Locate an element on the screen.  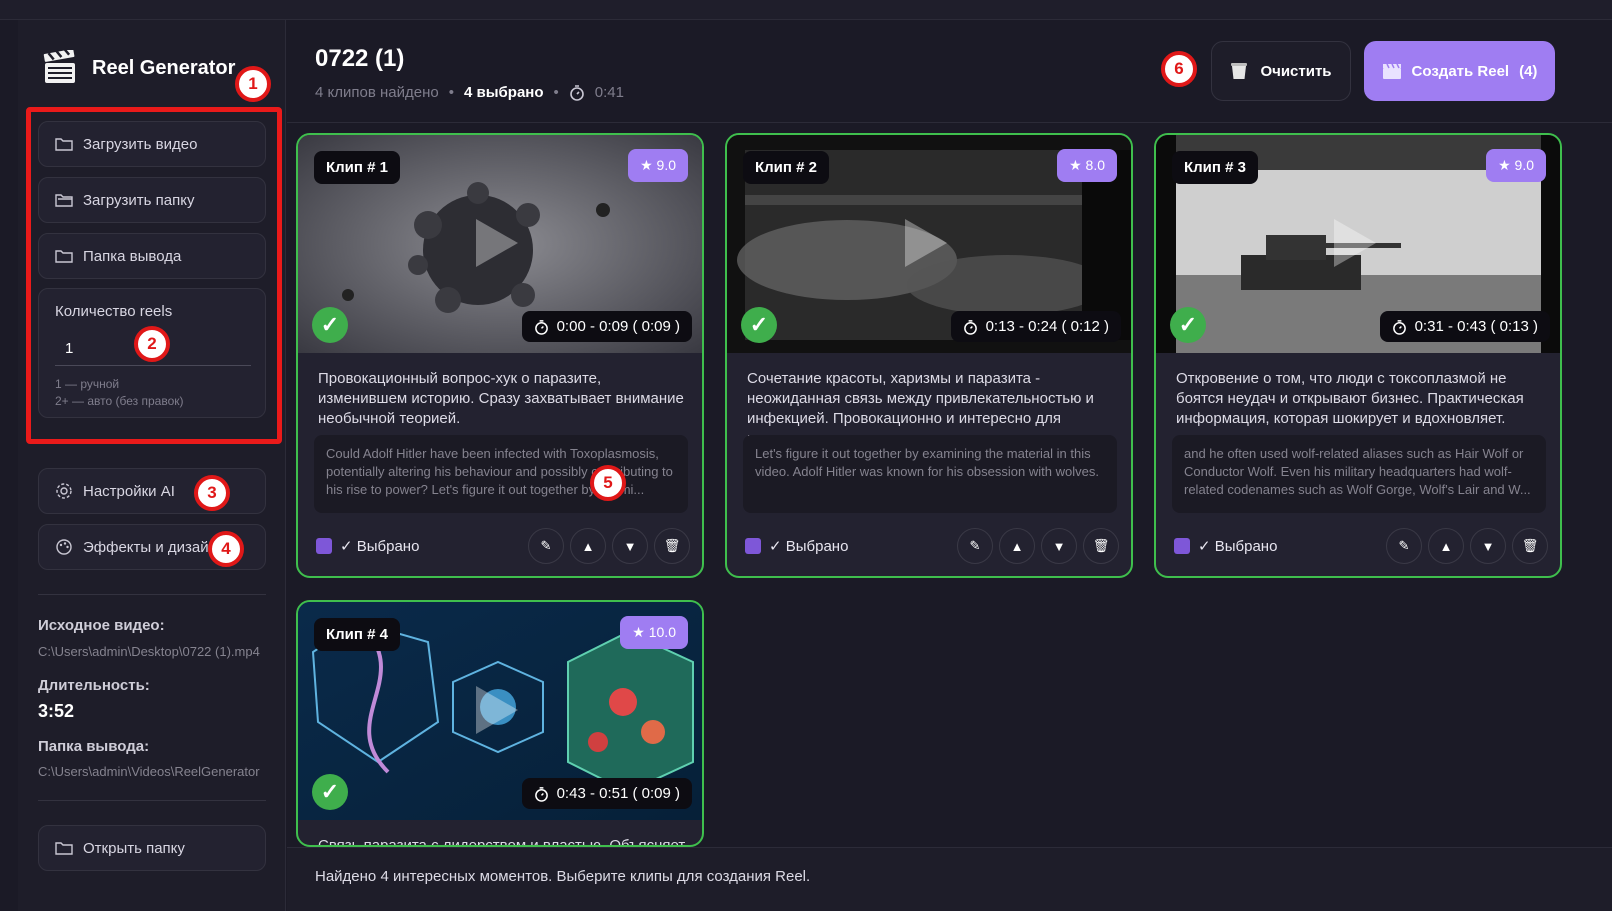
clip-tag: Клип # 1 is located at coordinates (357, 167).